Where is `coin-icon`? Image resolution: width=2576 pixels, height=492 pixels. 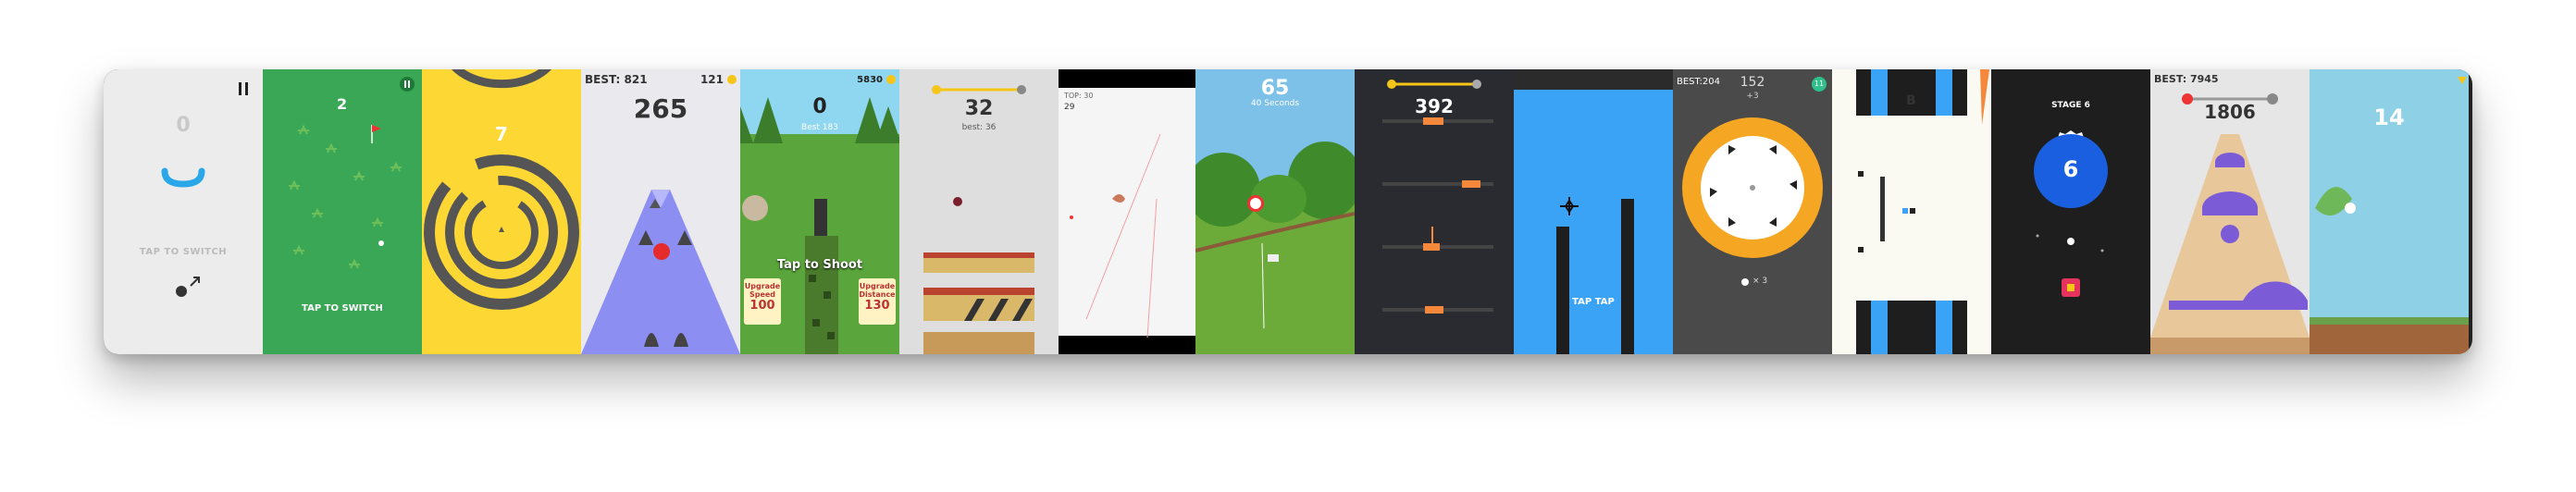
coin-icon is located at coordinates (891, 79).